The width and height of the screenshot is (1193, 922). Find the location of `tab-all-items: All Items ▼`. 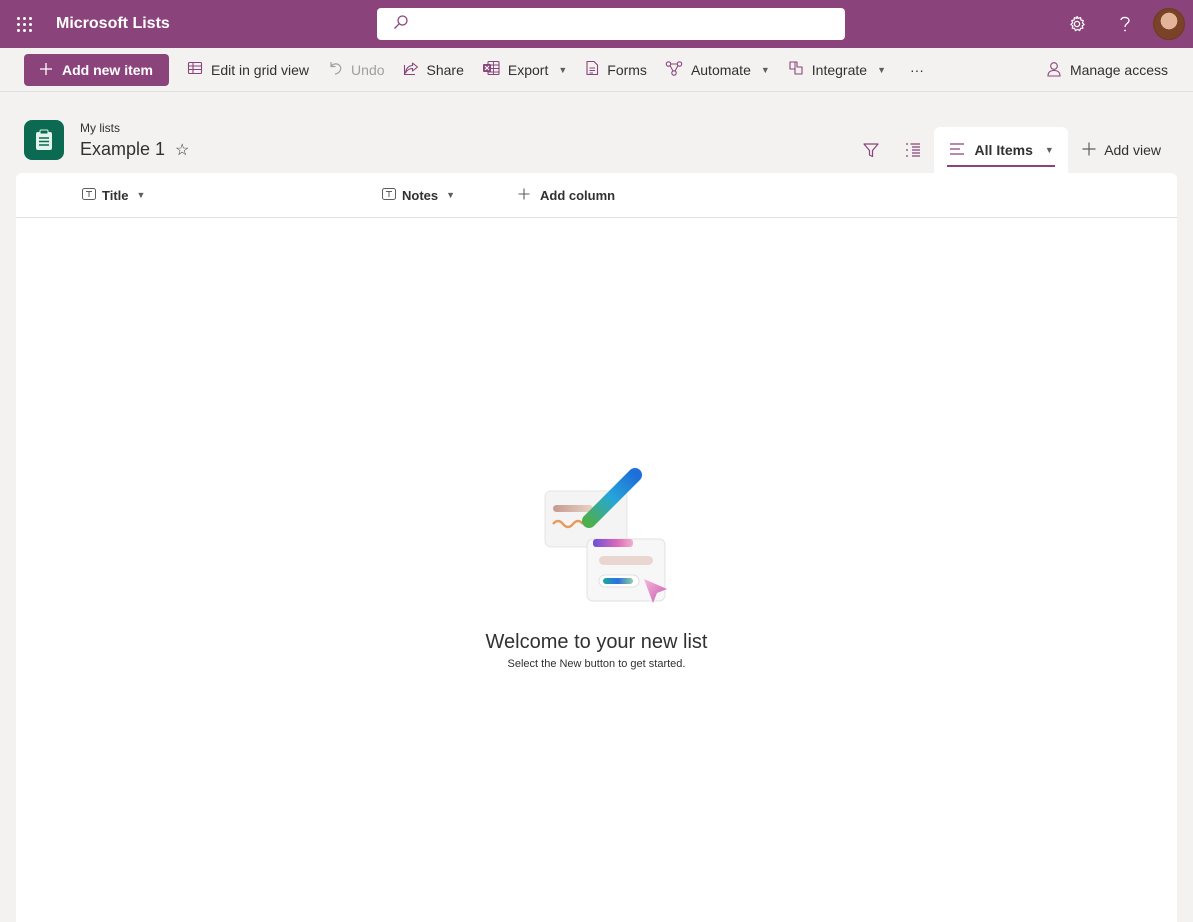

tab-all-items: All Items ▼ is located at coordinates (1001, 150).